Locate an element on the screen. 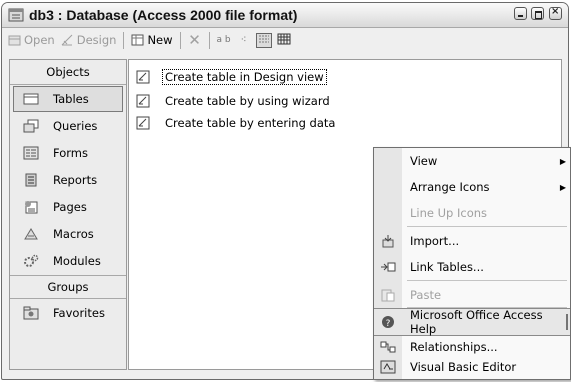 This screenshot has width=571, height=382. list-item-label: Create table by using wizard is located at coordinates (247, 101).